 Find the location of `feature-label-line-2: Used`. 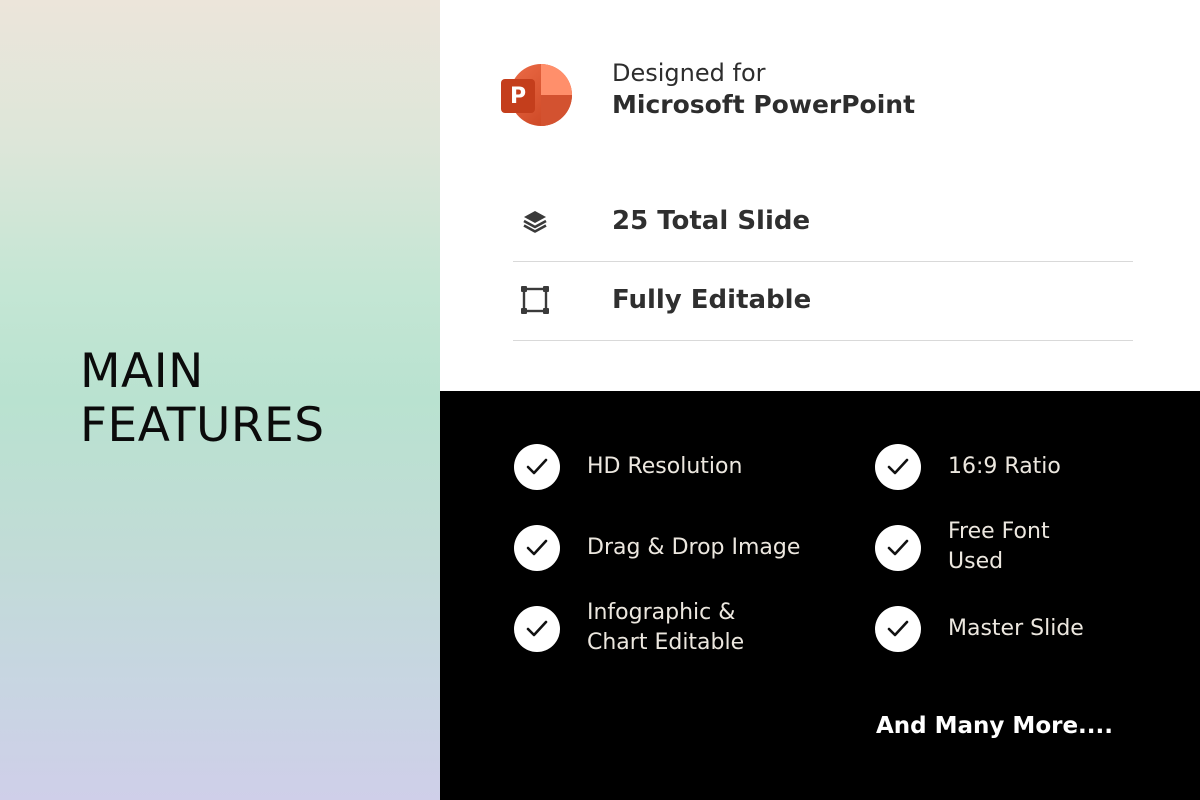

feature-label-line-2: Used is located at coordinates (976, 561).